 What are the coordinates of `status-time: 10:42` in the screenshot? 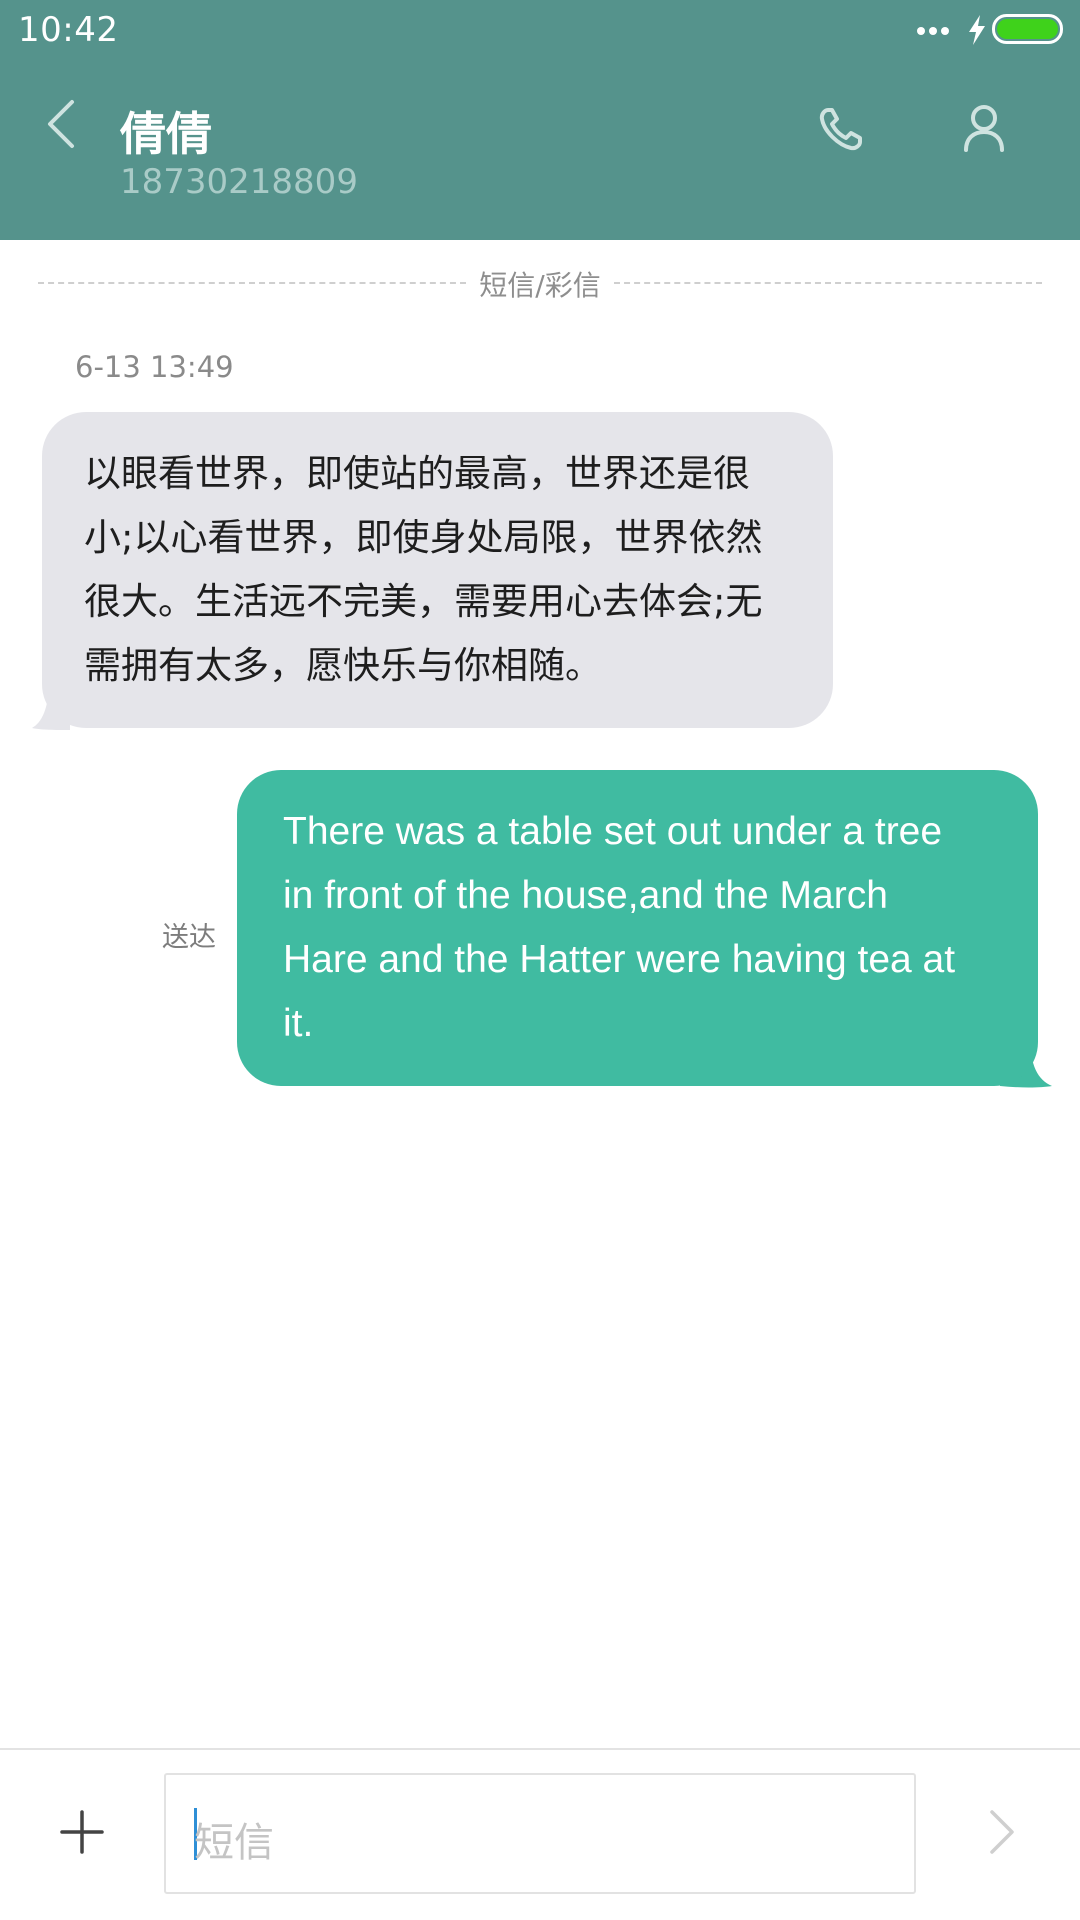 It's located at (68, 30).